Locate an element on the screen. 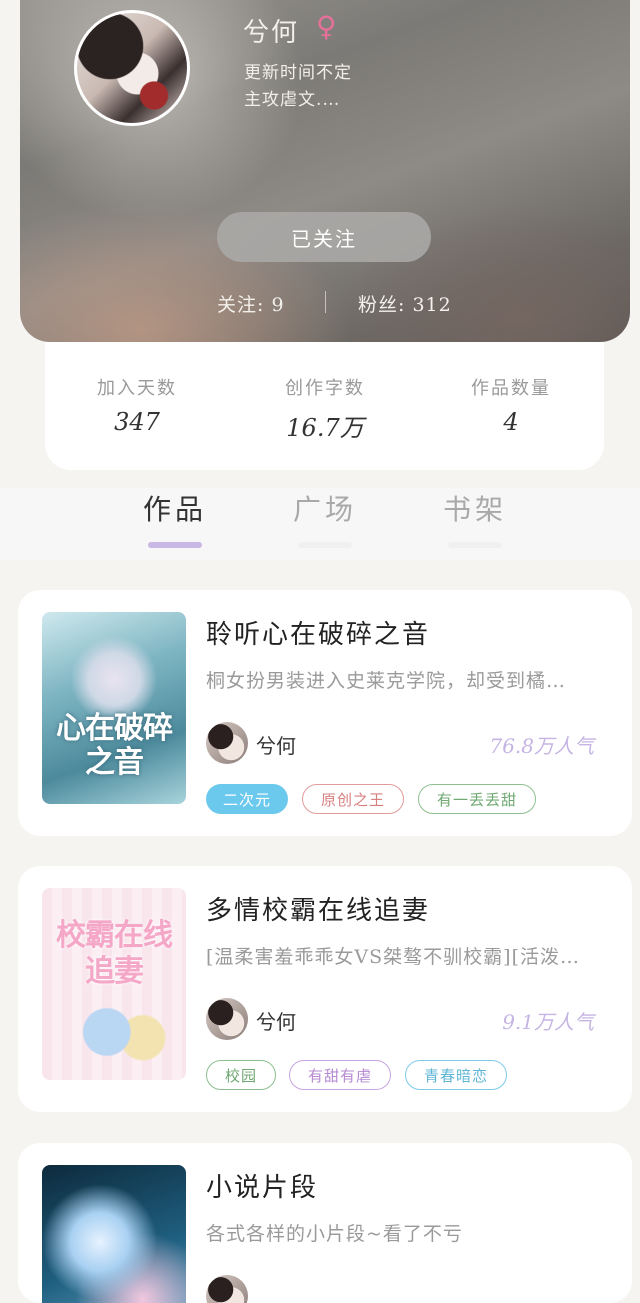 The image size is (640, 1303). tag: 青春暗恋 is located at coordinates (456, 1075).